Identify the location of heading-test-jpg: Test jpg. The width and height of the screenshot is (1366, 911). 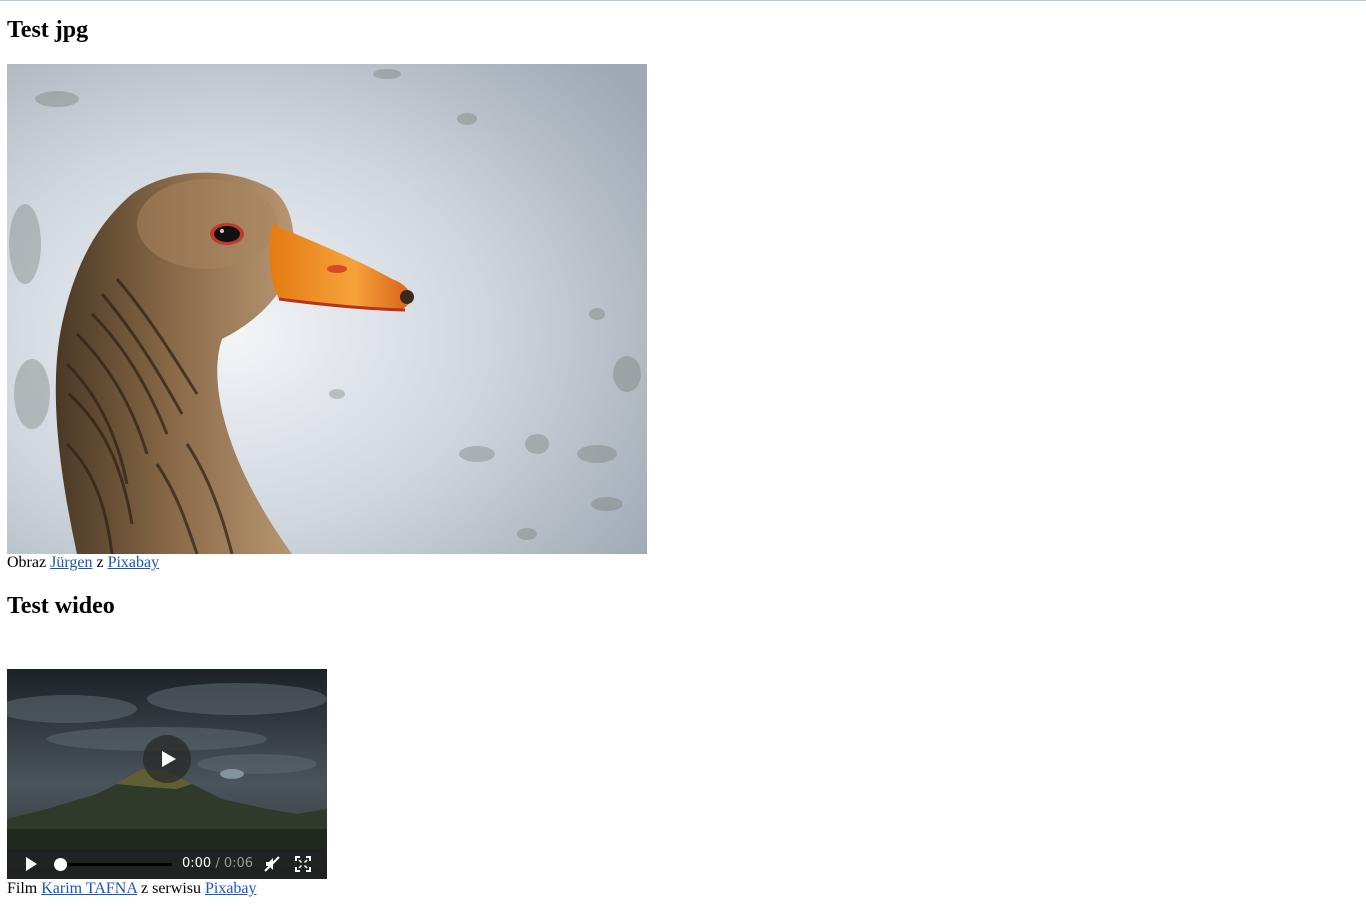
(48, 30).